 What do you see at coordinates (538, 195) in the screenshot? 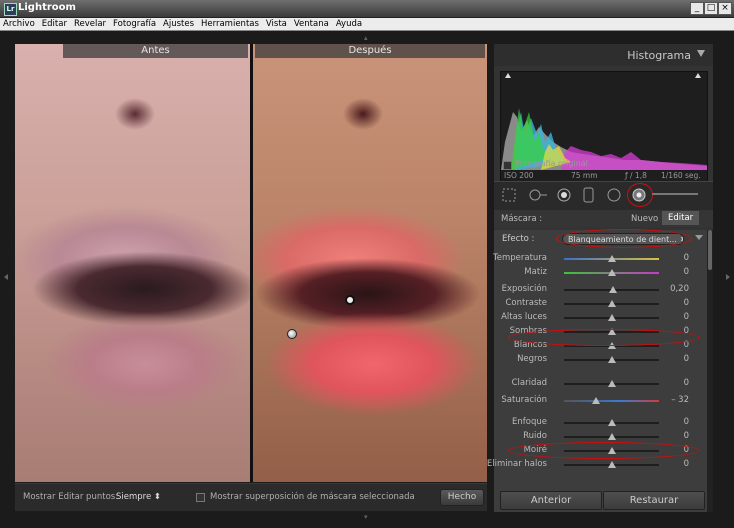
I see `spot-removal-icon` at bounding box center [538, 195].